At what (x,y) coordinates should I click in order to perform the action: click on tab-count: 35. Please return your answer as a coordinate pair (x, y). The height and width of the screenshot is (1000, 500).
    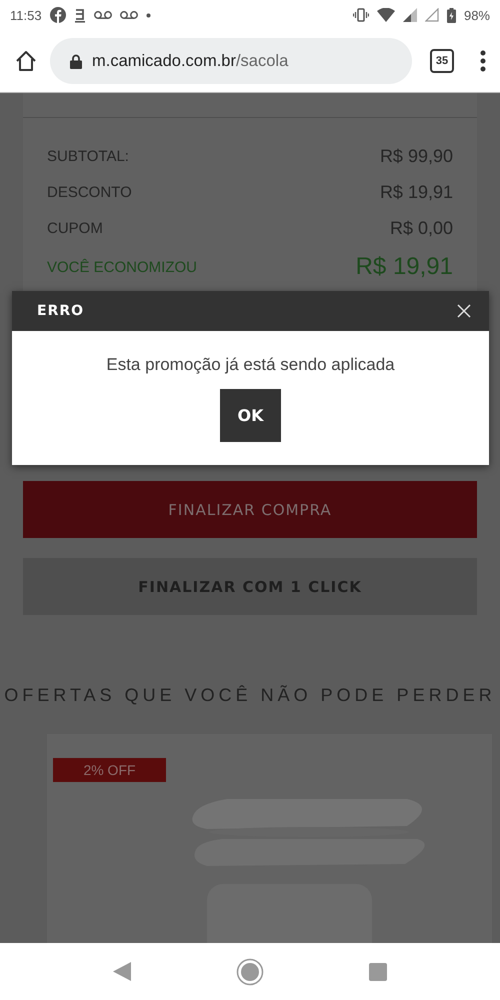
    Looking at the image, I should click on (442, 61).